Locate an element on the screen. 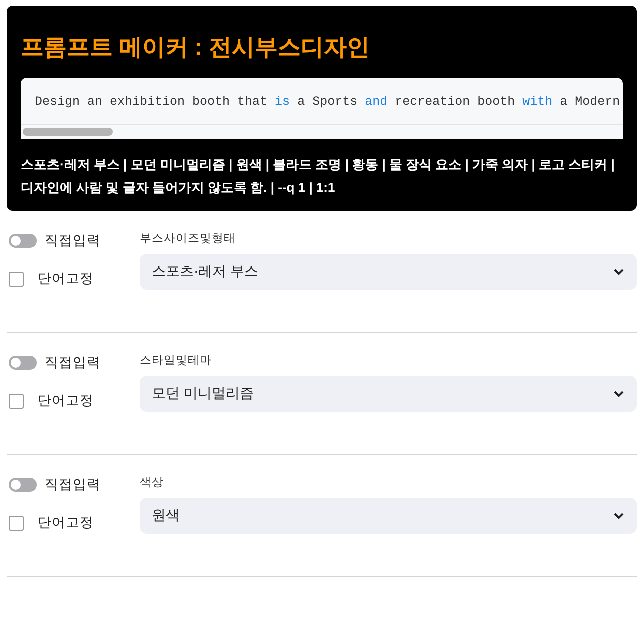 This screenshot has width=641, height=626. field-label: 부스사이즈및형태 is located at coordinates (188, 239).